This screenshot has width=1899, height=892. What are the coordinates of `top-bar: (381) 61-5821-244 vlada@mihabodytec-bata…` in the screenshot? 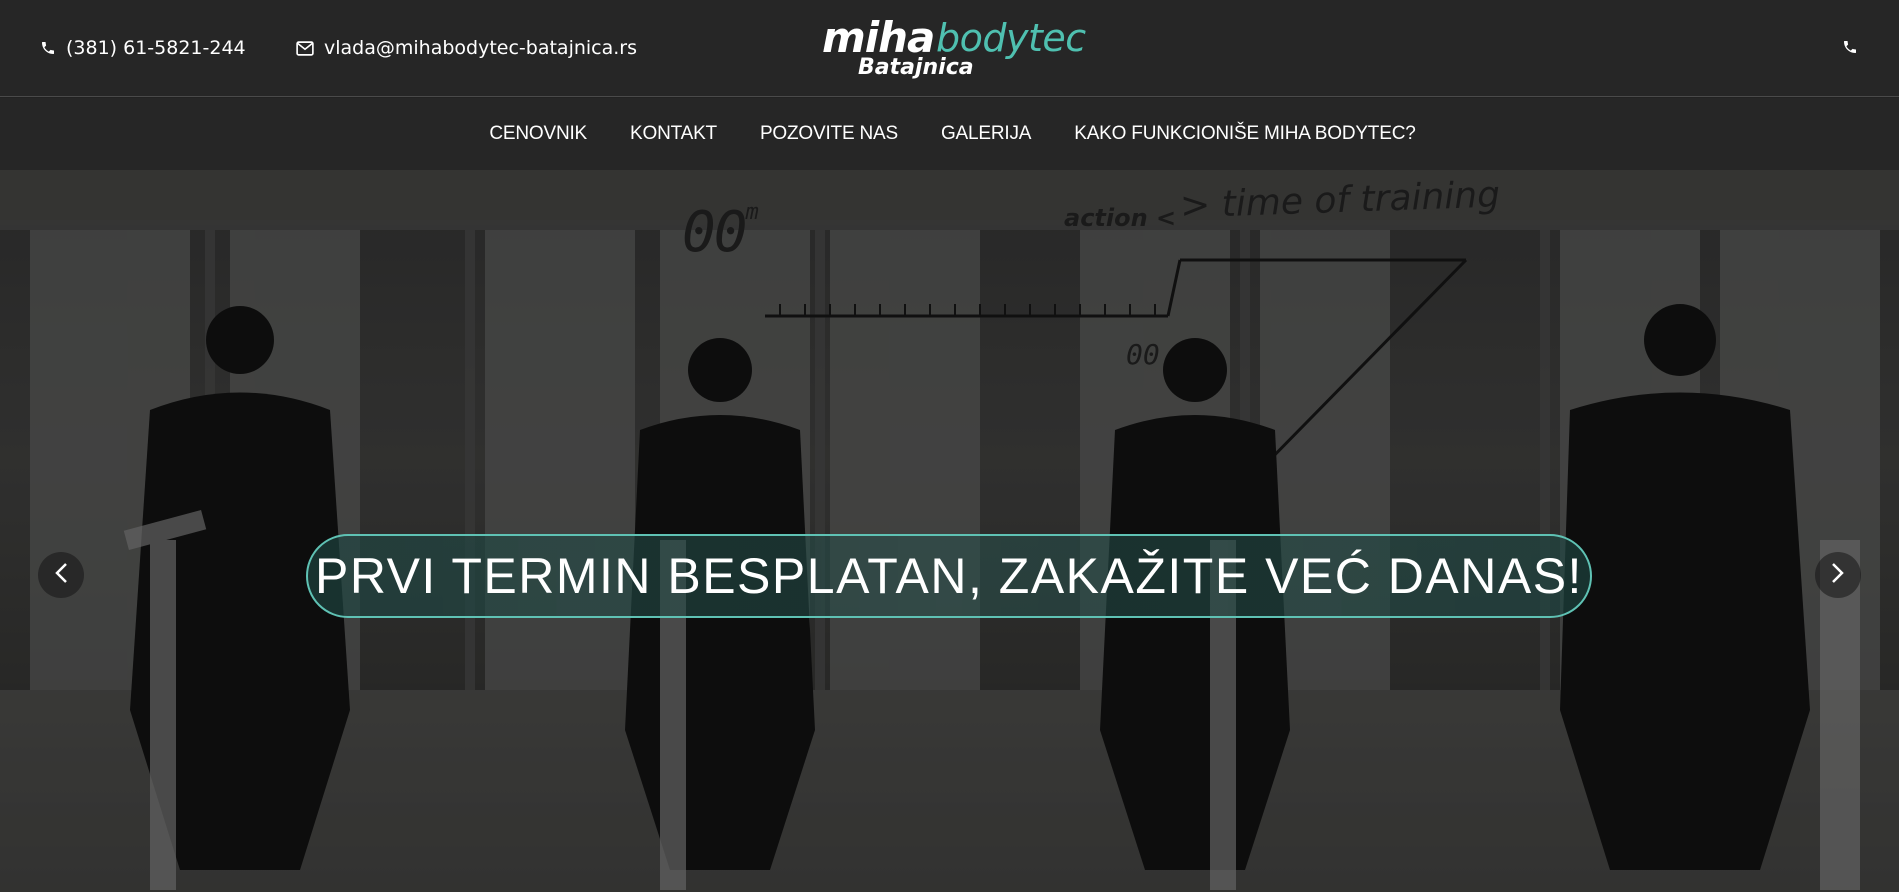 It's located at (949, 48).